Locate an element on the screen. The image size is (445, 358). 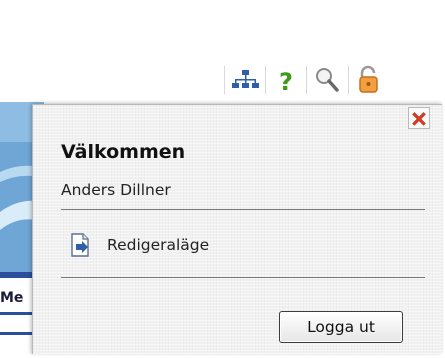
close-button is located at coordinates (419, 118).